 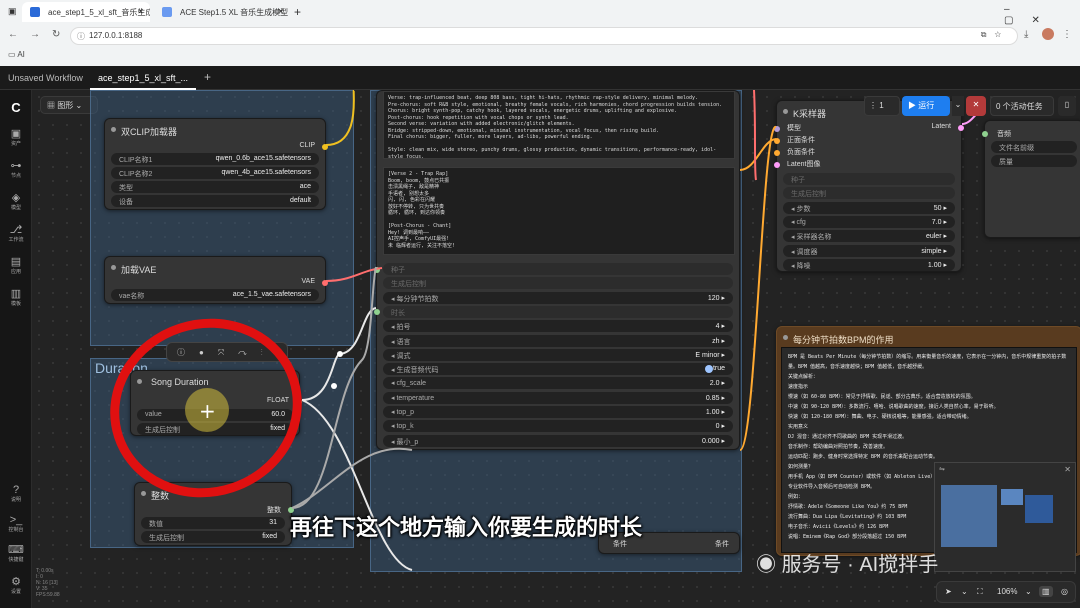 I want to click on terminal-icon: >_, so click(x=16, y=520).